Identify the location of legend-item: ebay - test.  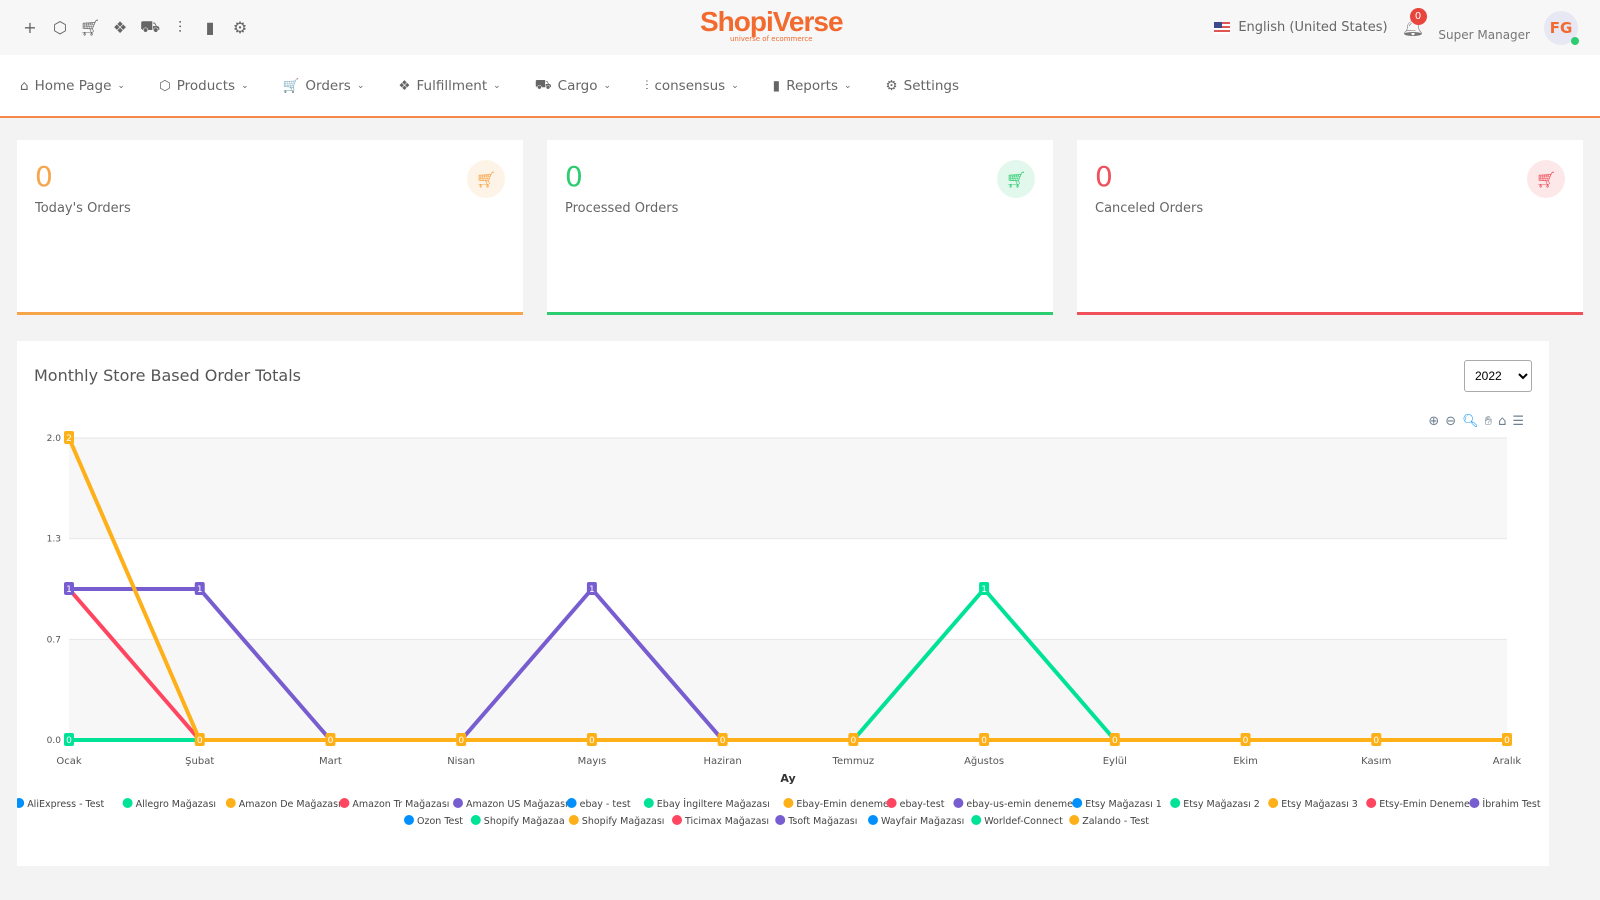
(605, 804).